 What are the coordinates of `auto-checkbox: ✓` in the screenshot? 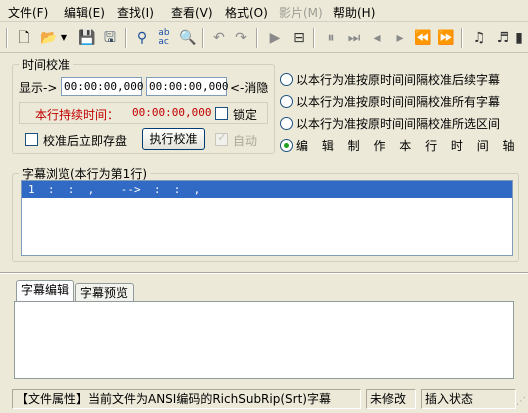 It's located at (221, 138).